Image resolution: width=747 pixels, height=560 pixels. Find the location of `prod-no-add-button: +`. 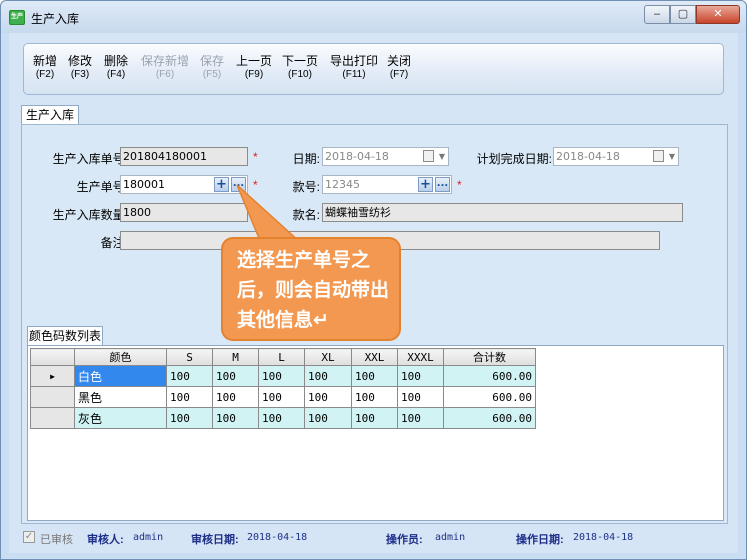

prod-no-add-button: + is located at coordinates (221, 184).